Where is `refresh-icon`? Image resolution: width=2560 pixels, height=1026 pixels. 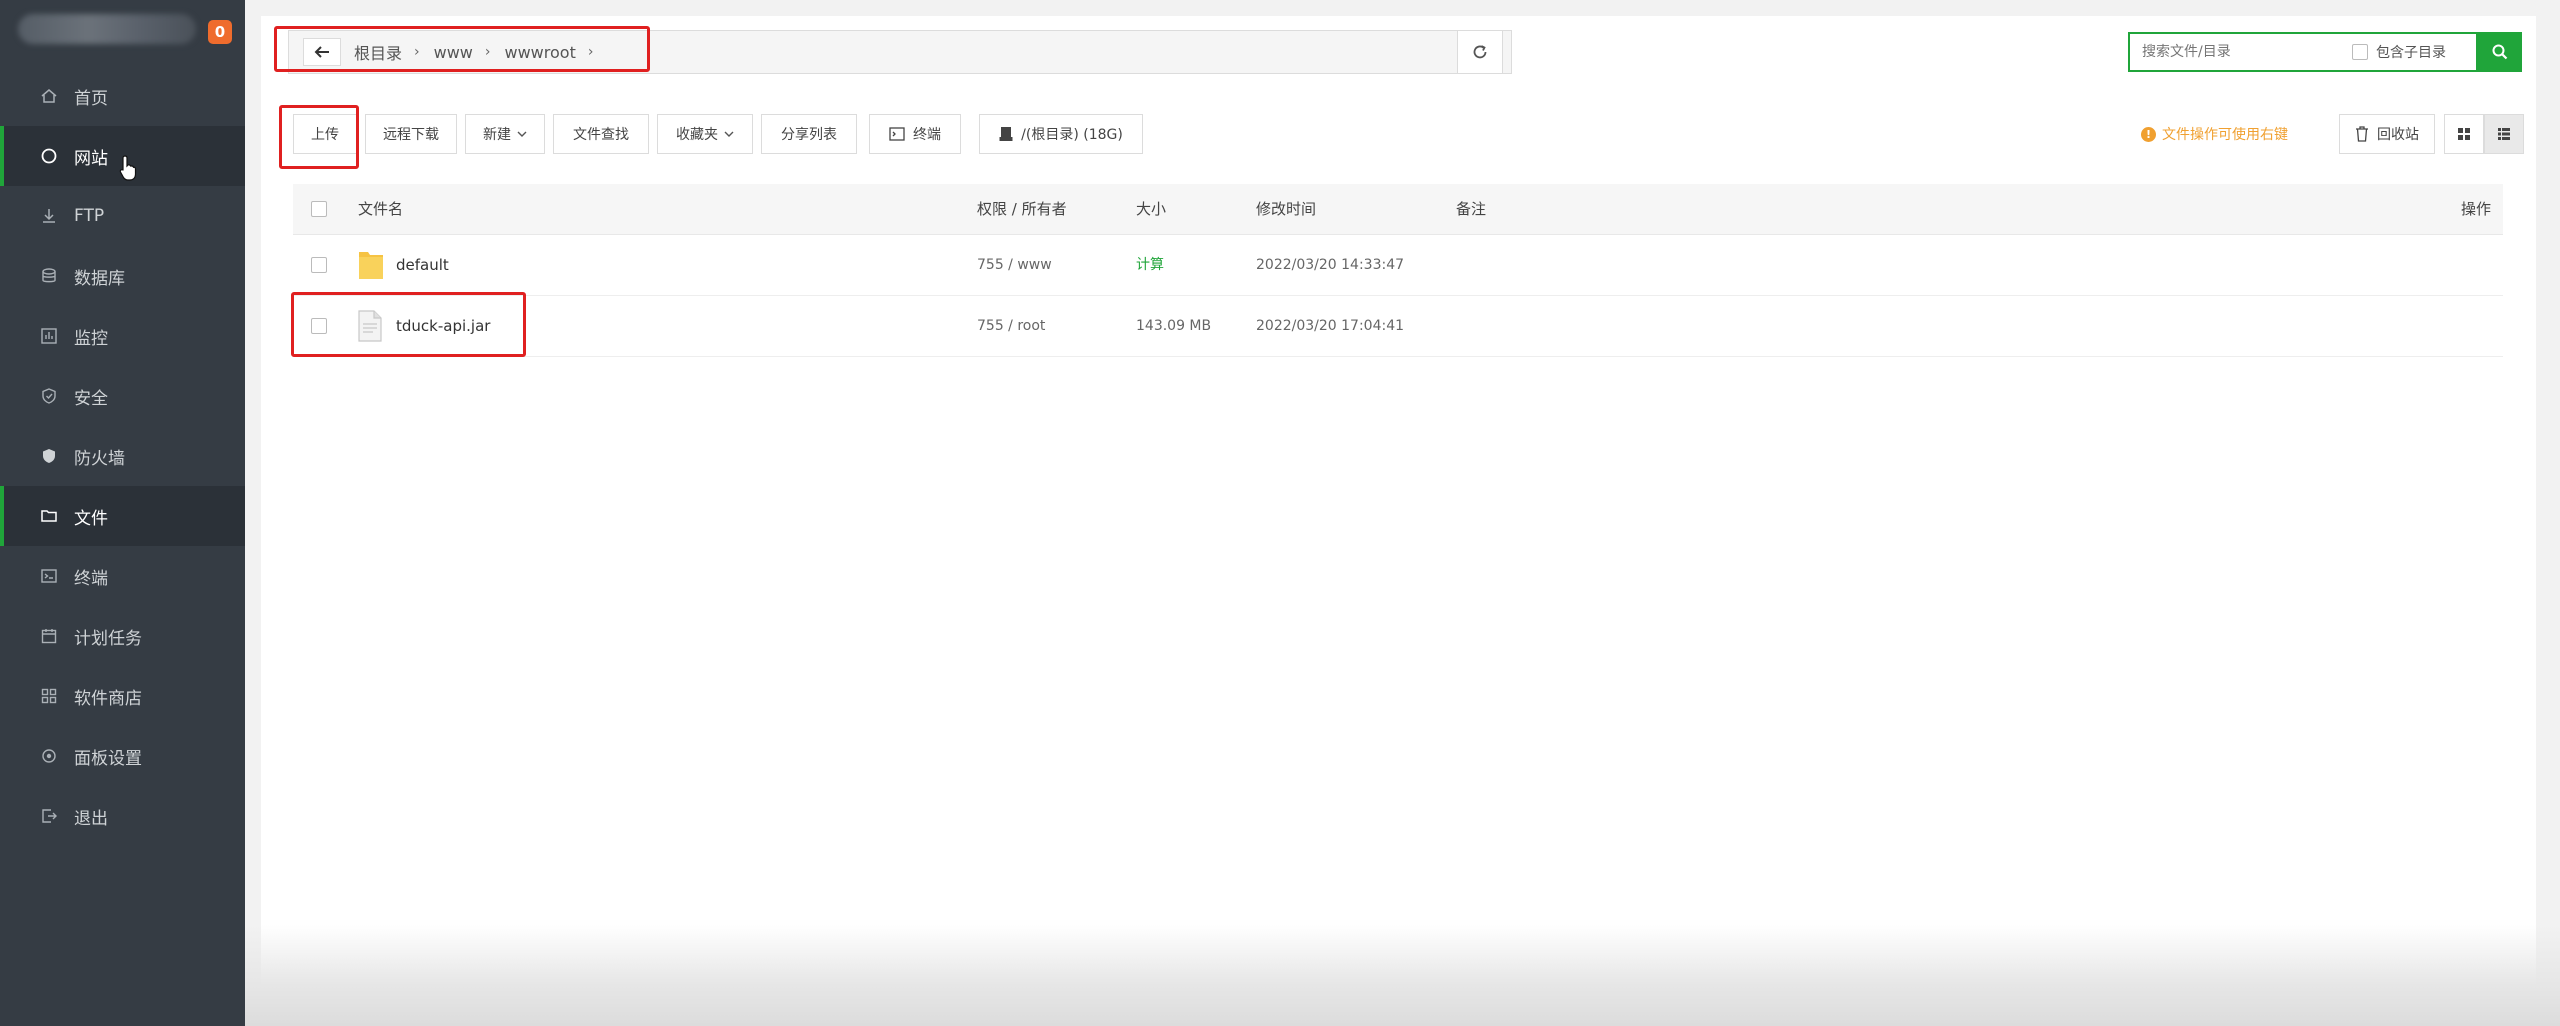 refresh-icon is located at coordinates (1480, 52).